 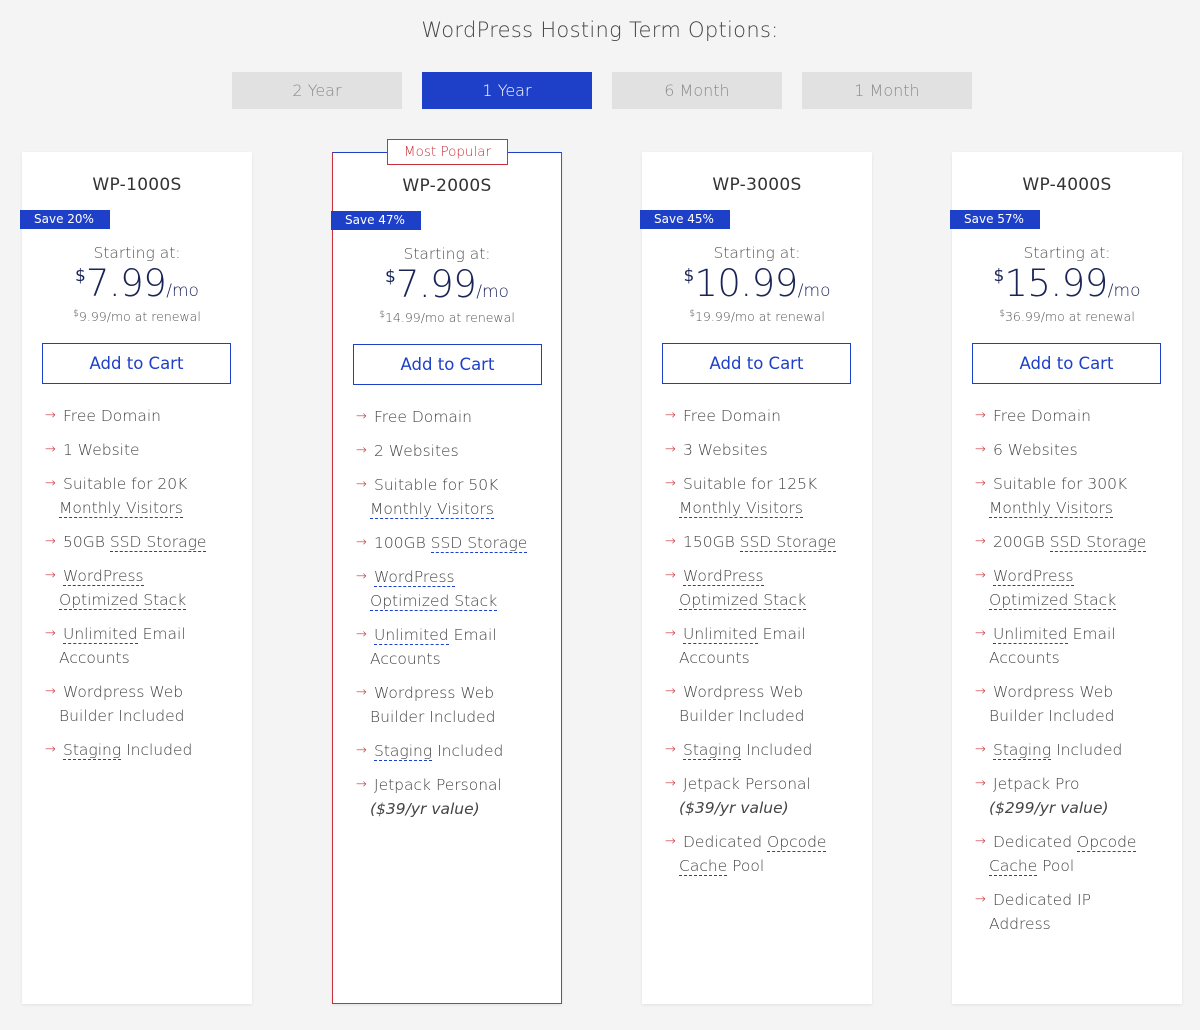 I want to click on renewal-price: $14.99/mo at renewal, so click(x=447, y=317).